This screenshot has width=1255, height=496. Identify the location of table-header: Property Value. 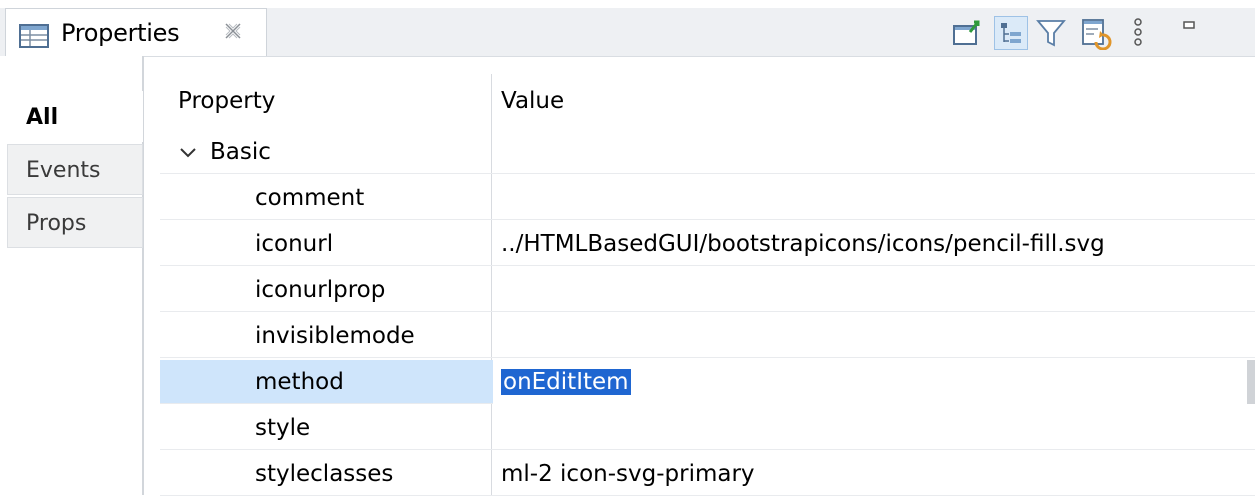
(707, 101).